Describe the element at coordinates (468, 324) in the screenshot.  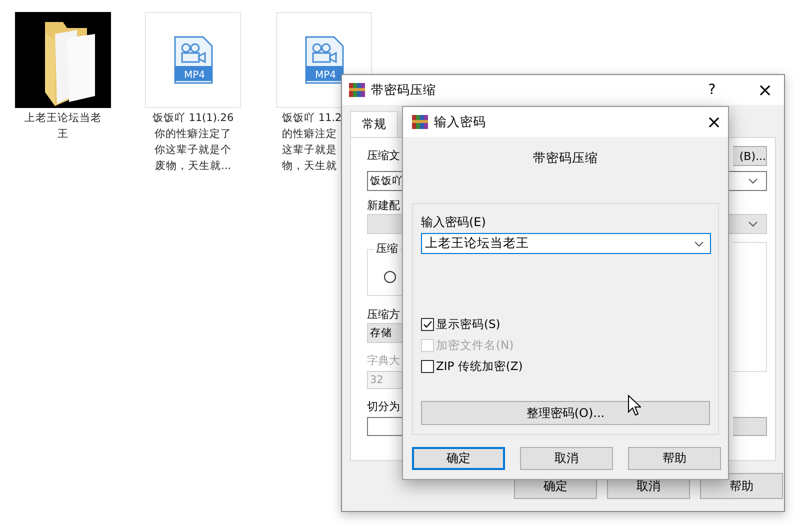
I see `checkbox-label: 显示密码(S)` at that location.